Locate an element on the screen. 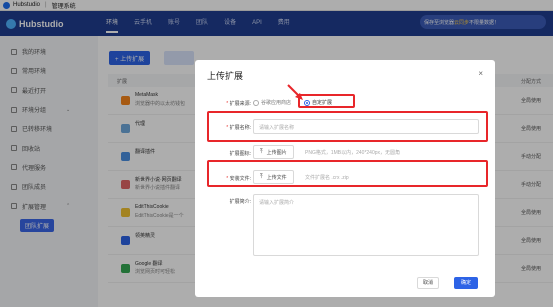 The width and height of the screenshot is (553, 307). cancel-button: 取消 is located at coordinates (428, 283).